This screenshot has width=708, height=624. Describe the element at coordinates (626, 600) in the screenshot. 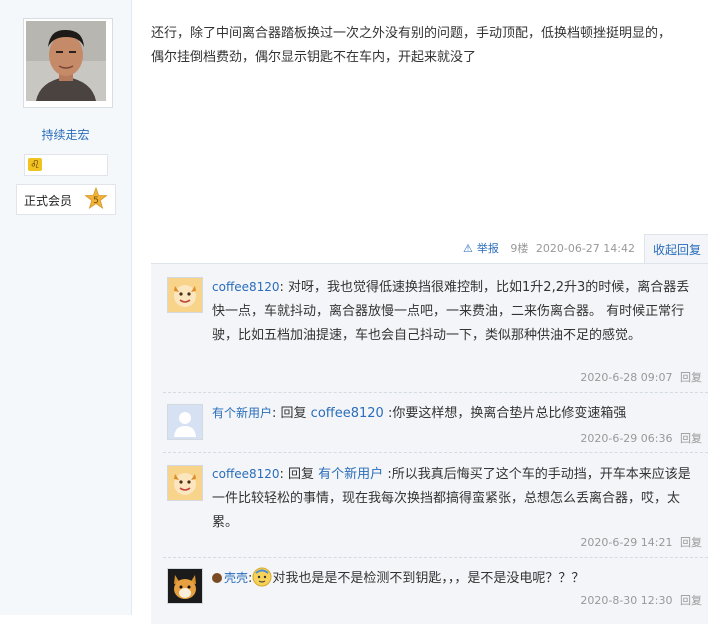

I see `reply-time: 2020-8-30 12:30` at that location.